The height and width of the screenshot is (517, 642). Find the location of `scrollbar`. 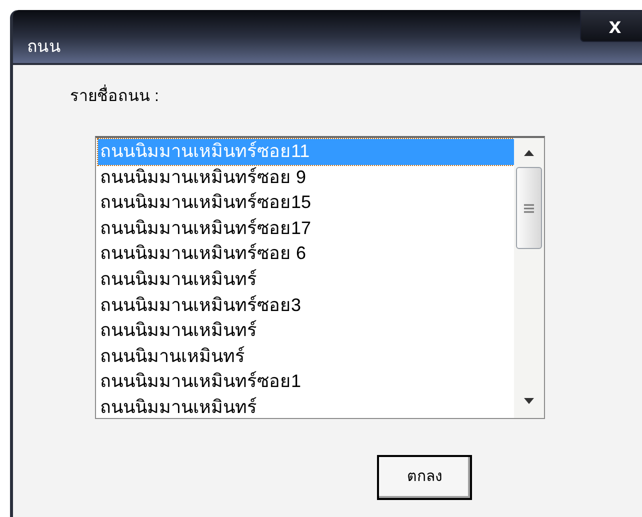

scrollbar is located at coordinates (529, 278).